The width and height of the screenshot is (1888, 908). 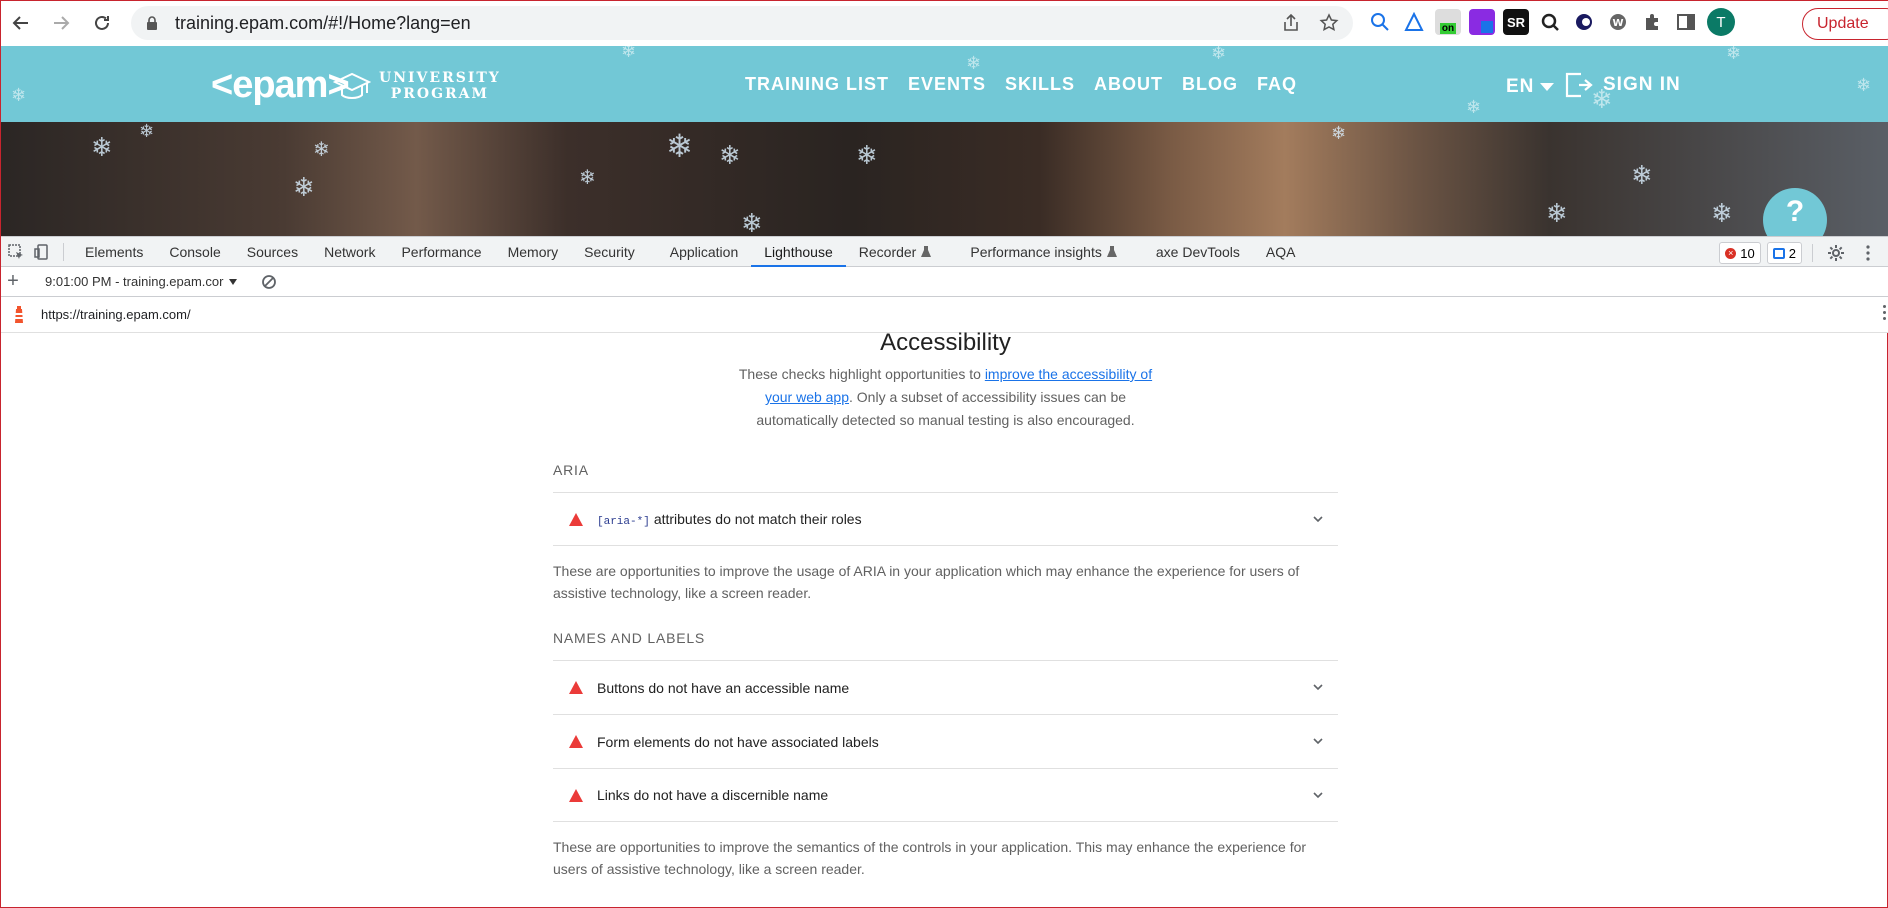 What do you see at coordinates (1547, 87) in the screenshot?
I see `caret-down-icon` at bounding box center [1547, 87].